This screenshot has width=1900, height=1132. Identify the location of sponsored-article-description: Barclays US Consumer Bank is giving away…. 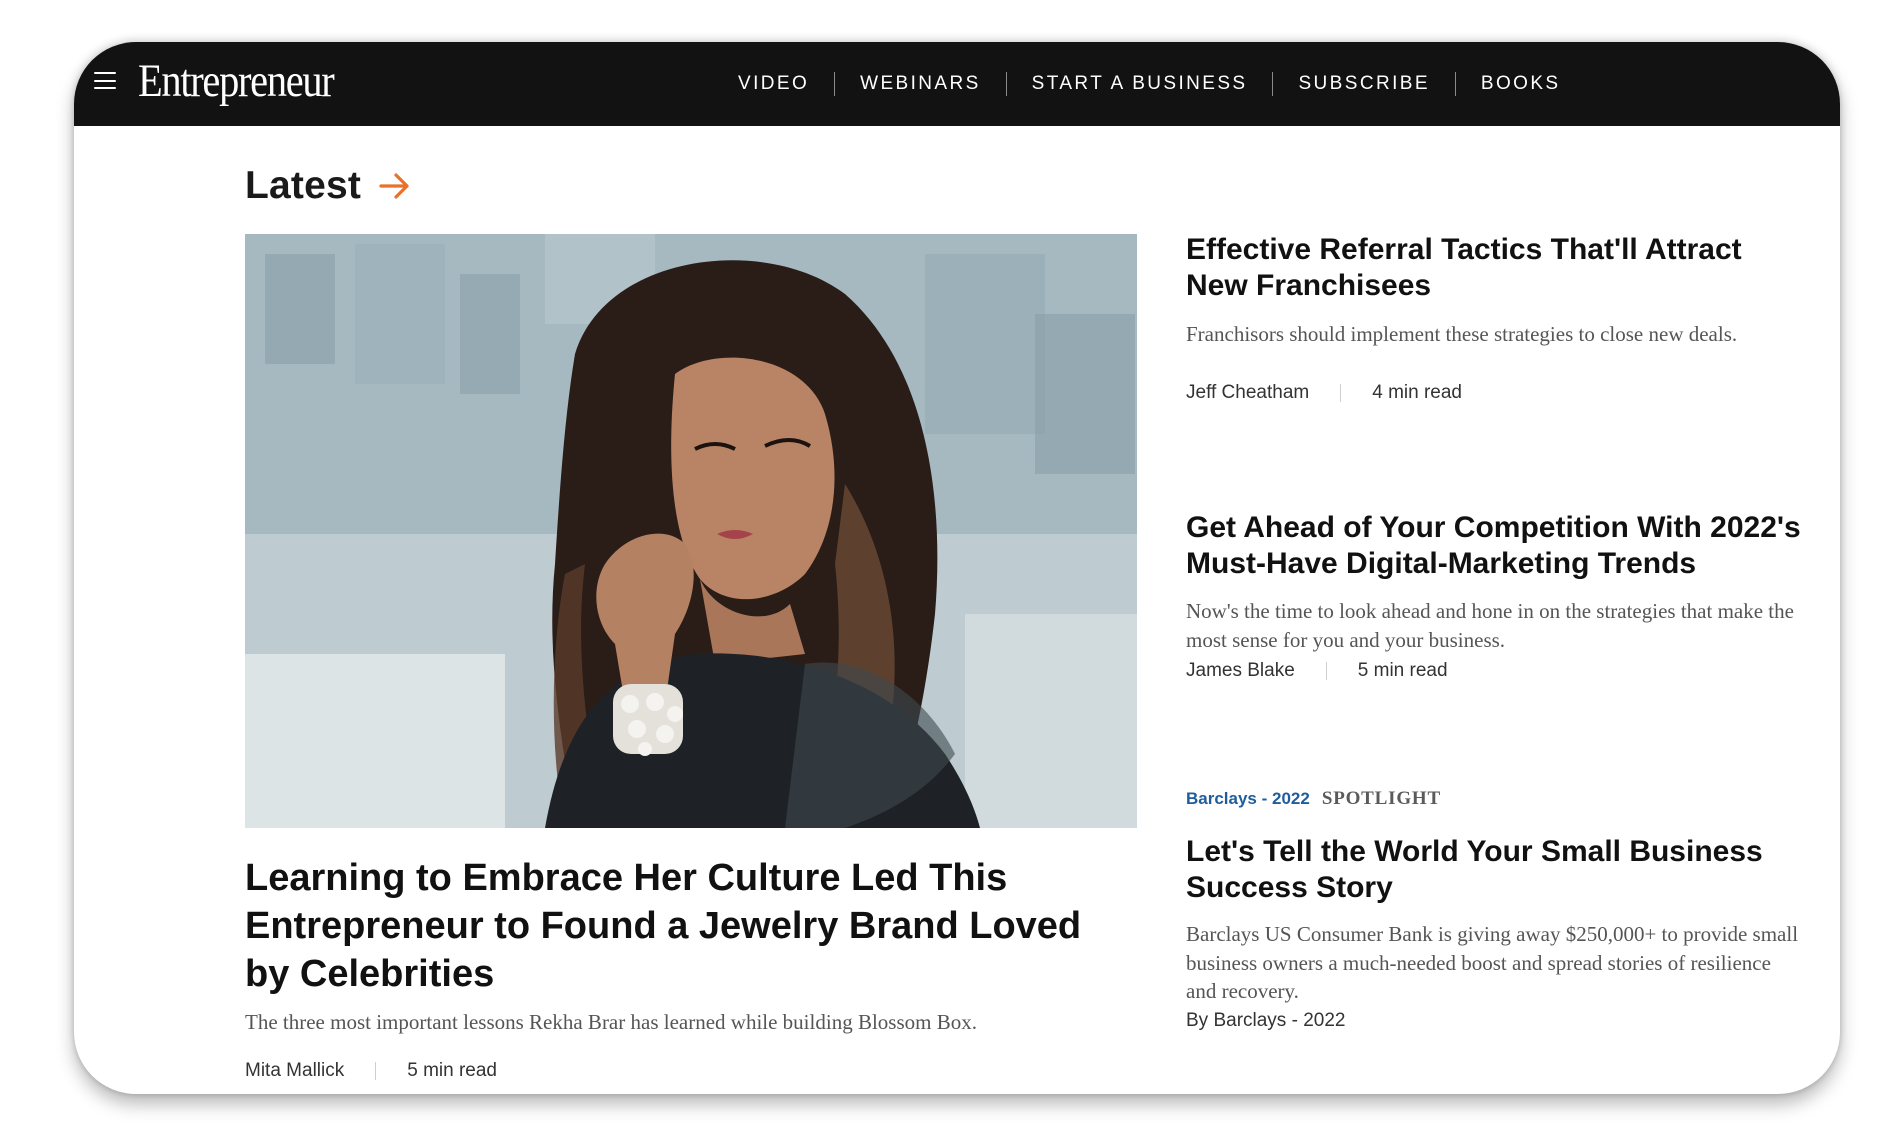
(1492, 962).